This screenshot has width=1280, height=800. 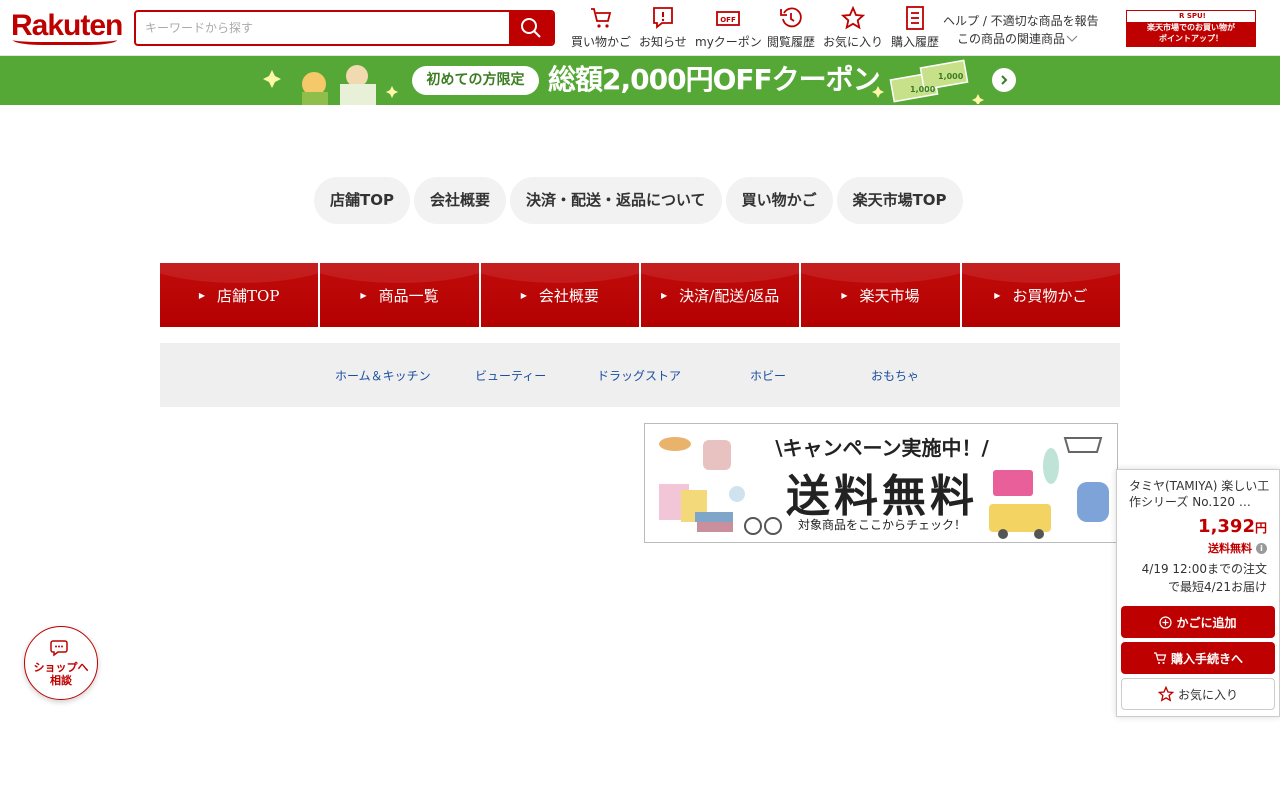 I want to click on category-bar: ホーム＆キッチン ビューティー ドラッグストア ホビー おもちゃ, so click(x=640, y=375).